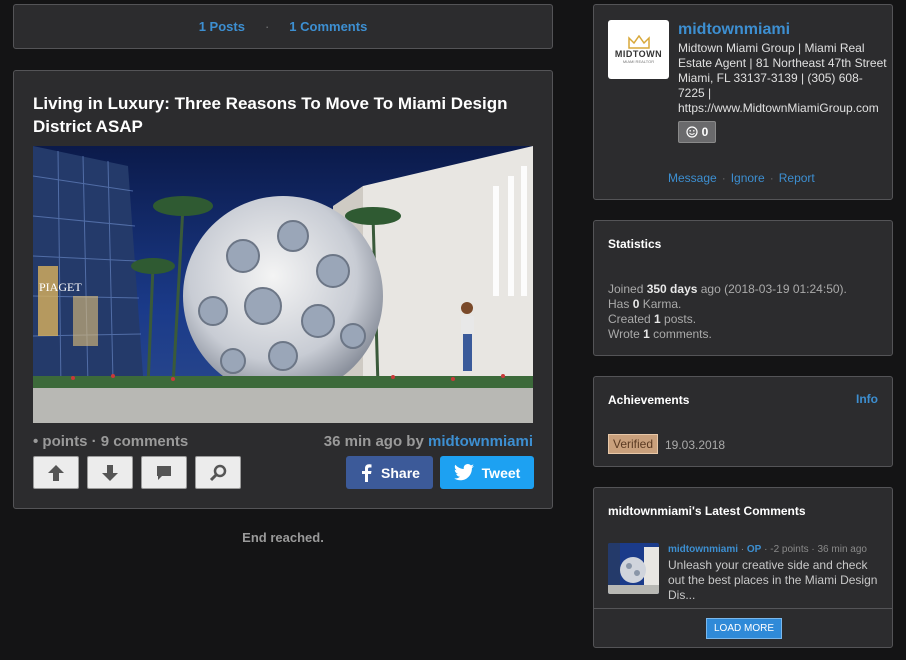  Describe the element at coordinates (842, 549) in the screenshot. I see `comment-time: 36 min ago` at that location.